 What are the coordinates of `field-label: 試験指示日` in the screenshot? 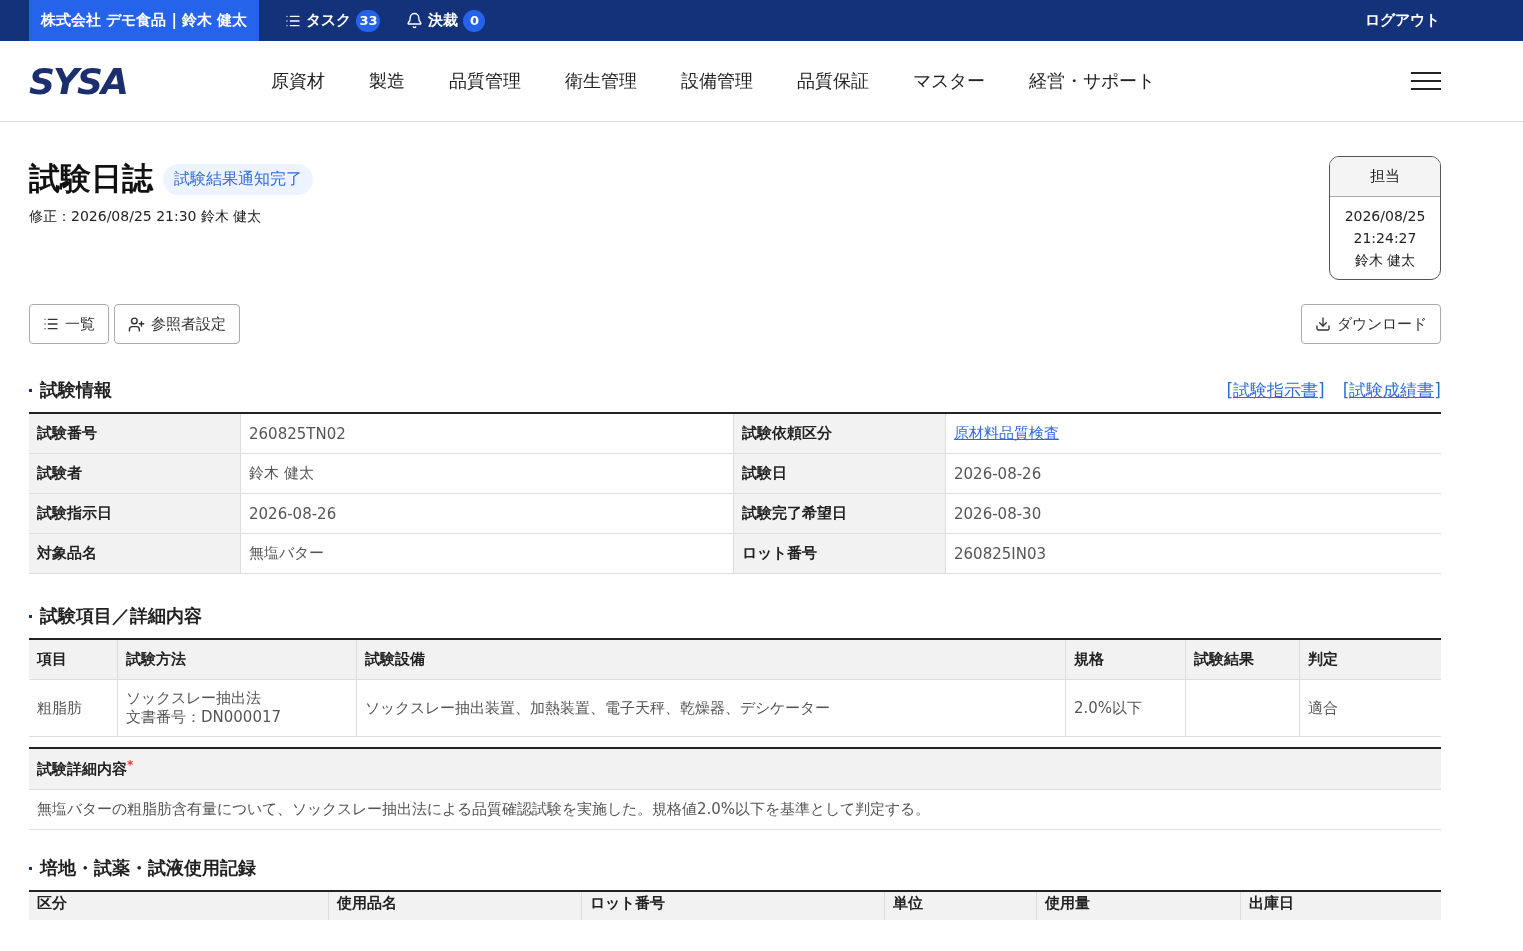 It's located at (135, 514).